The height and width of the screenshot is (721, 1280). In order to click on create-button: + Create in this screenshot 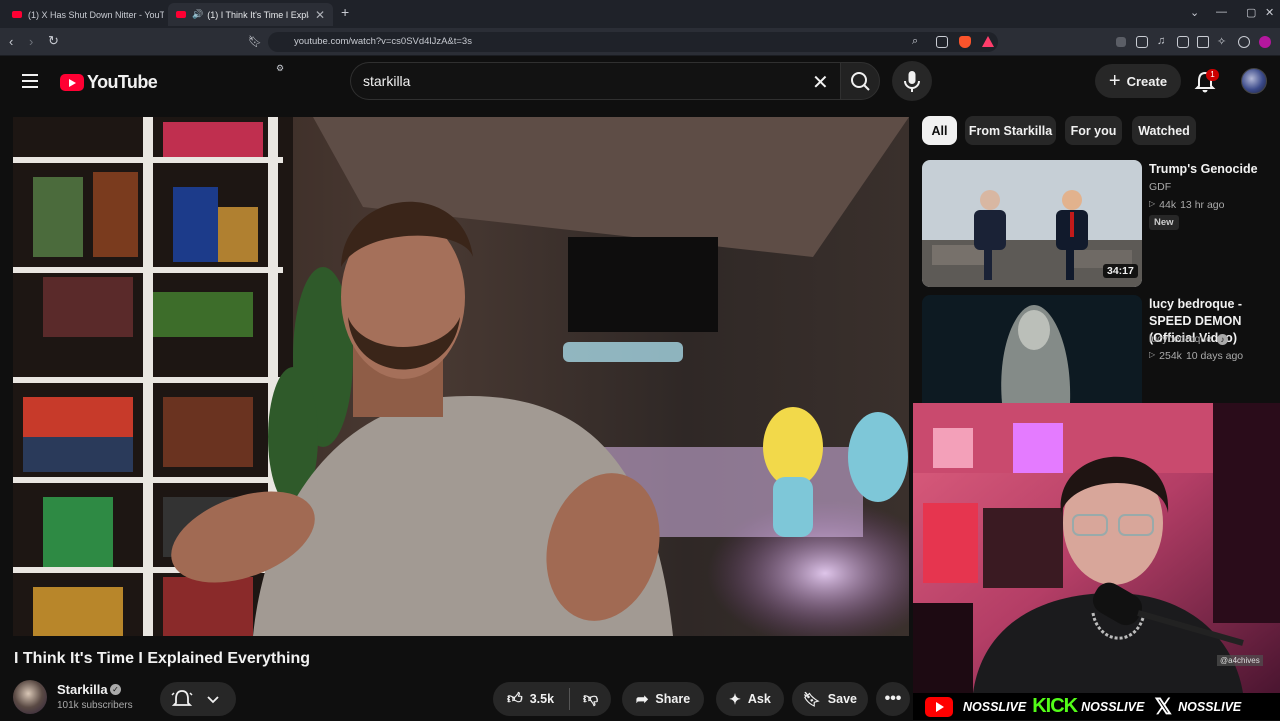, I will do `click(1138, 81)`.